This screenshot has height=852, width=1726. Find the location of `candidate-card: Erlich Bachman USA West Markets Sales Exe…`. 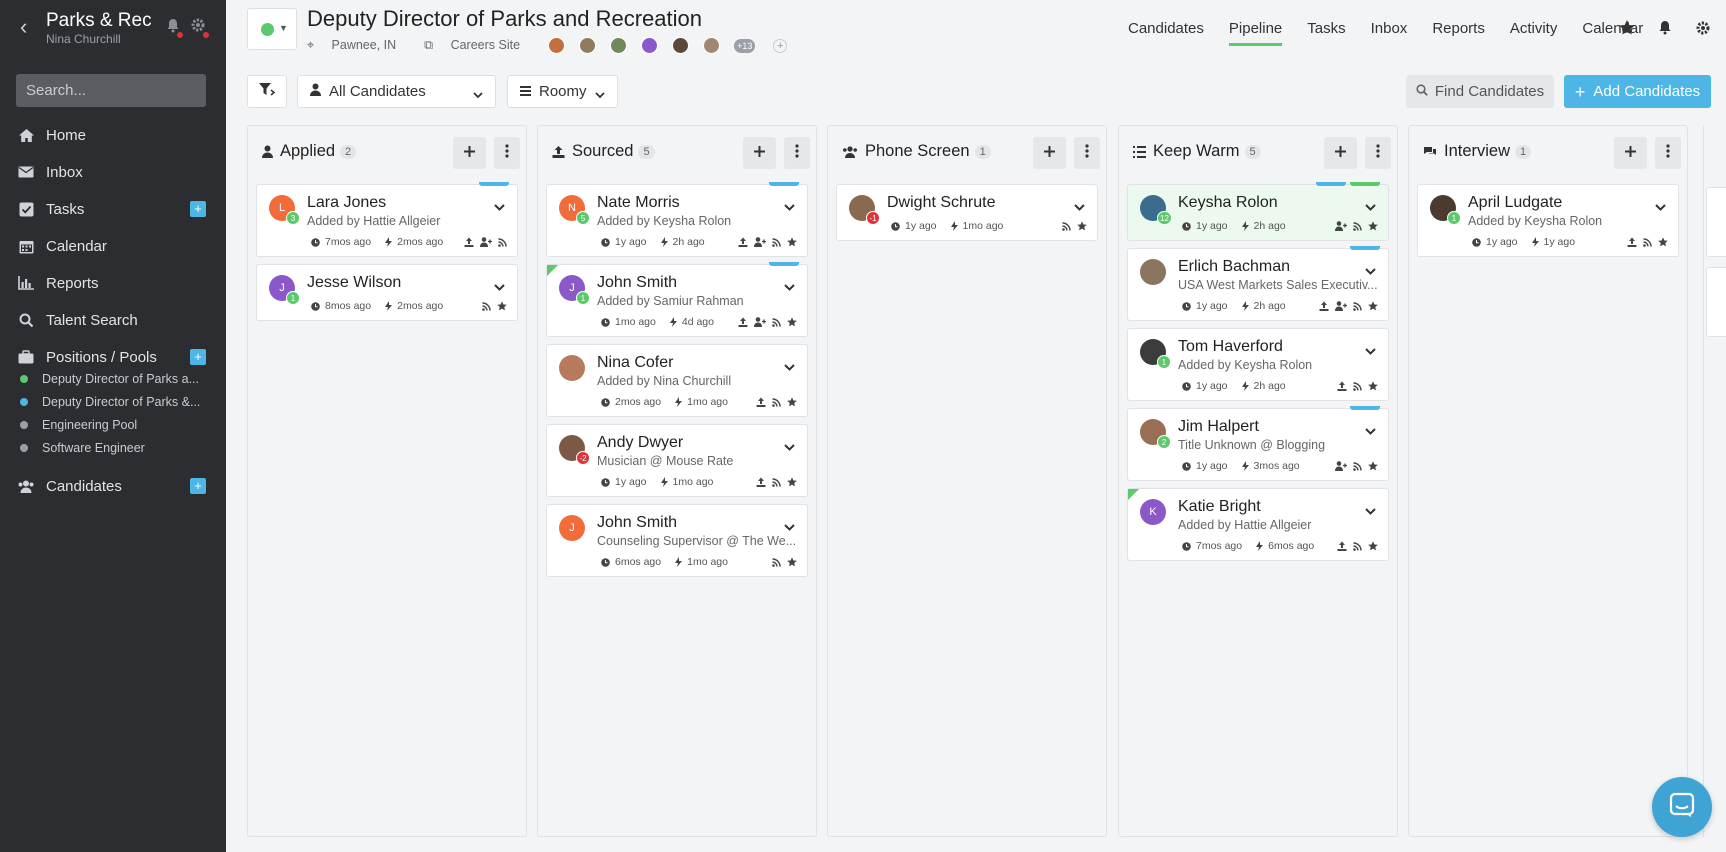

candidate-card: Erlich Bachman USA West Markets Sales Exe… is located at coordinates (1258, 283).